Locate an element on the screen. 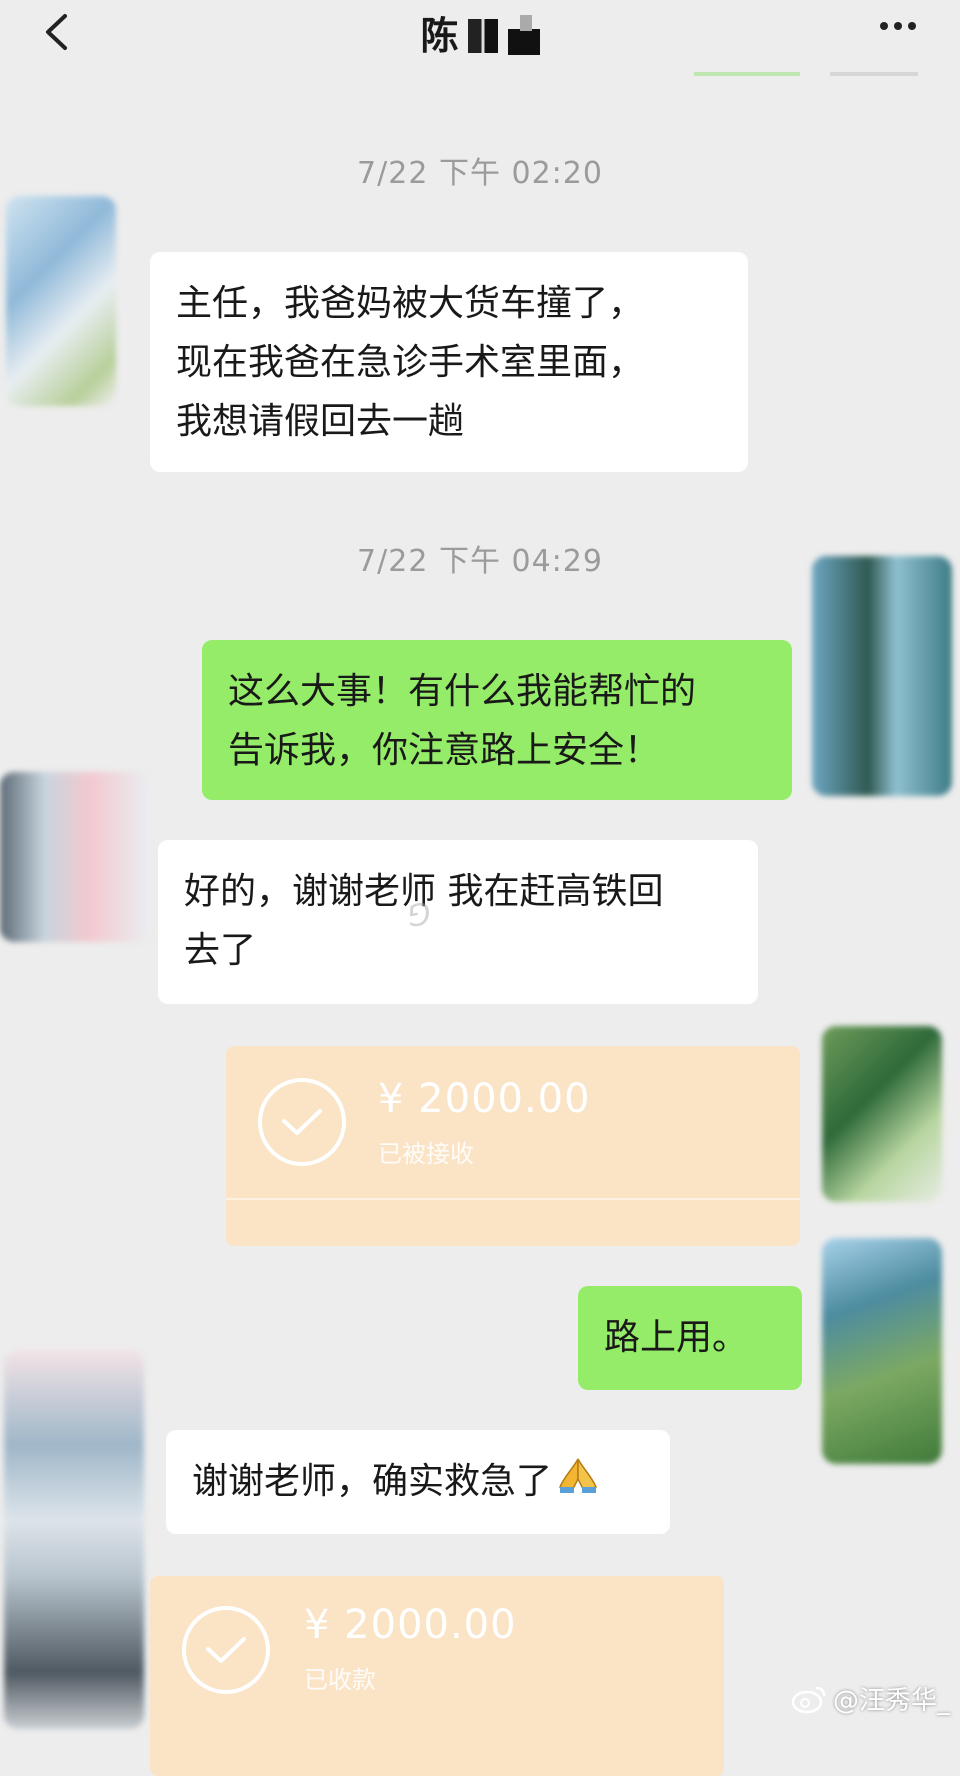 Image resolution: width=960 pixels, height=1776 pixels. more-button is located at coordinates (898, 26).